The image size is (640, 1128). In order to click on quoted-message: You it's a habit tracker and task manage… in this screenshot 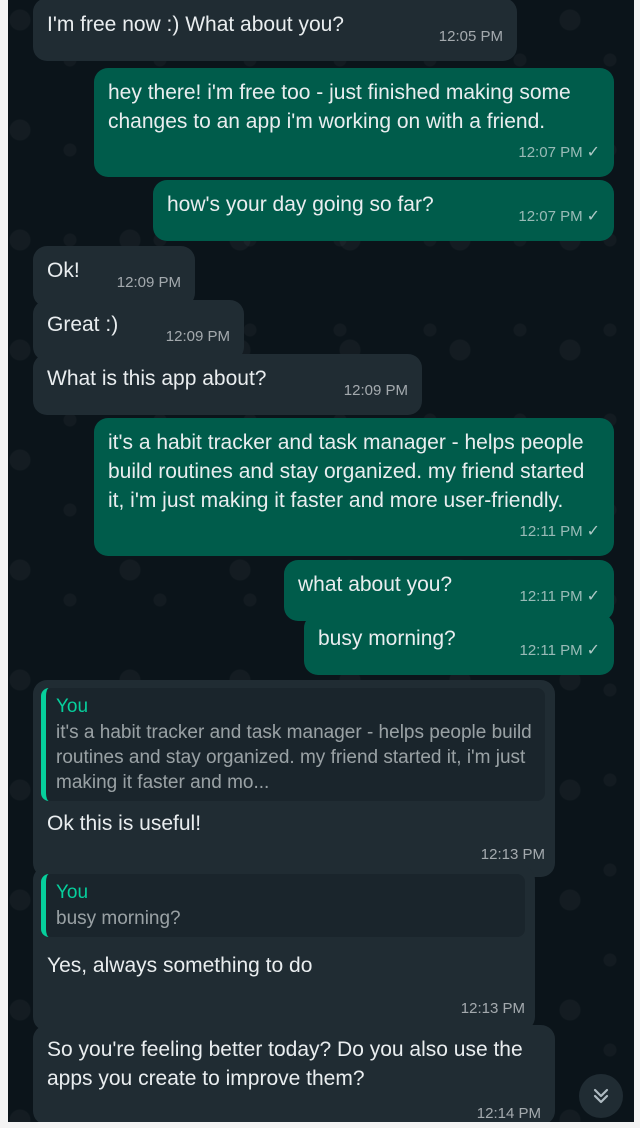, I will do `click(293, 744)`.